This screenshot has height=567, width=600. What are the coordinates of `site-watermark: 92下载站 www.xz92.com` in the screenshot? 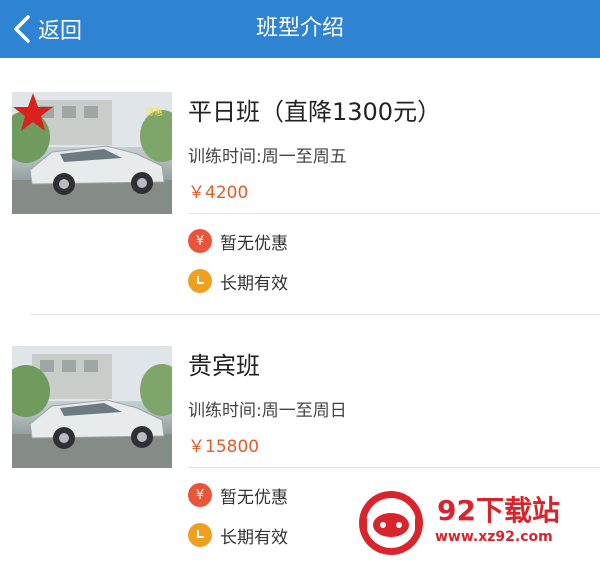 It's located at (475, 523).